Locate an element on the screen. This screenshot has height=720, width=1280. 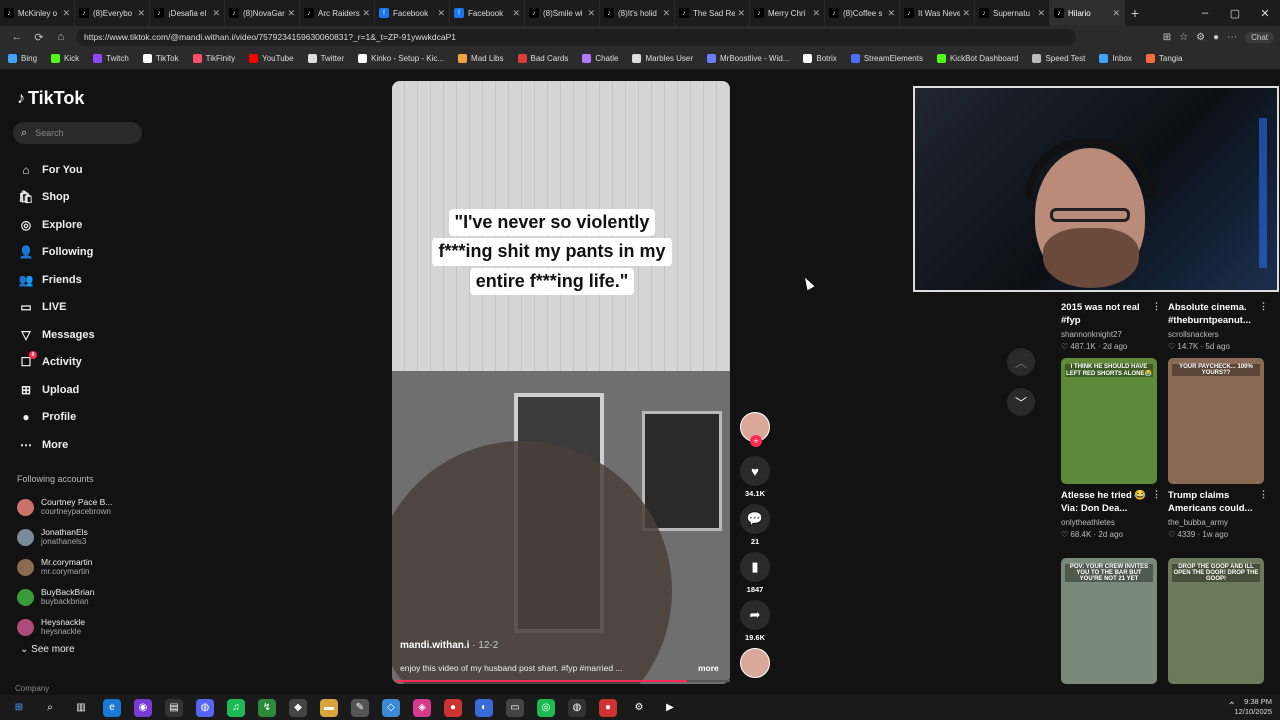
next-video-button: ﹀ is located at coordinates (1021, 402).